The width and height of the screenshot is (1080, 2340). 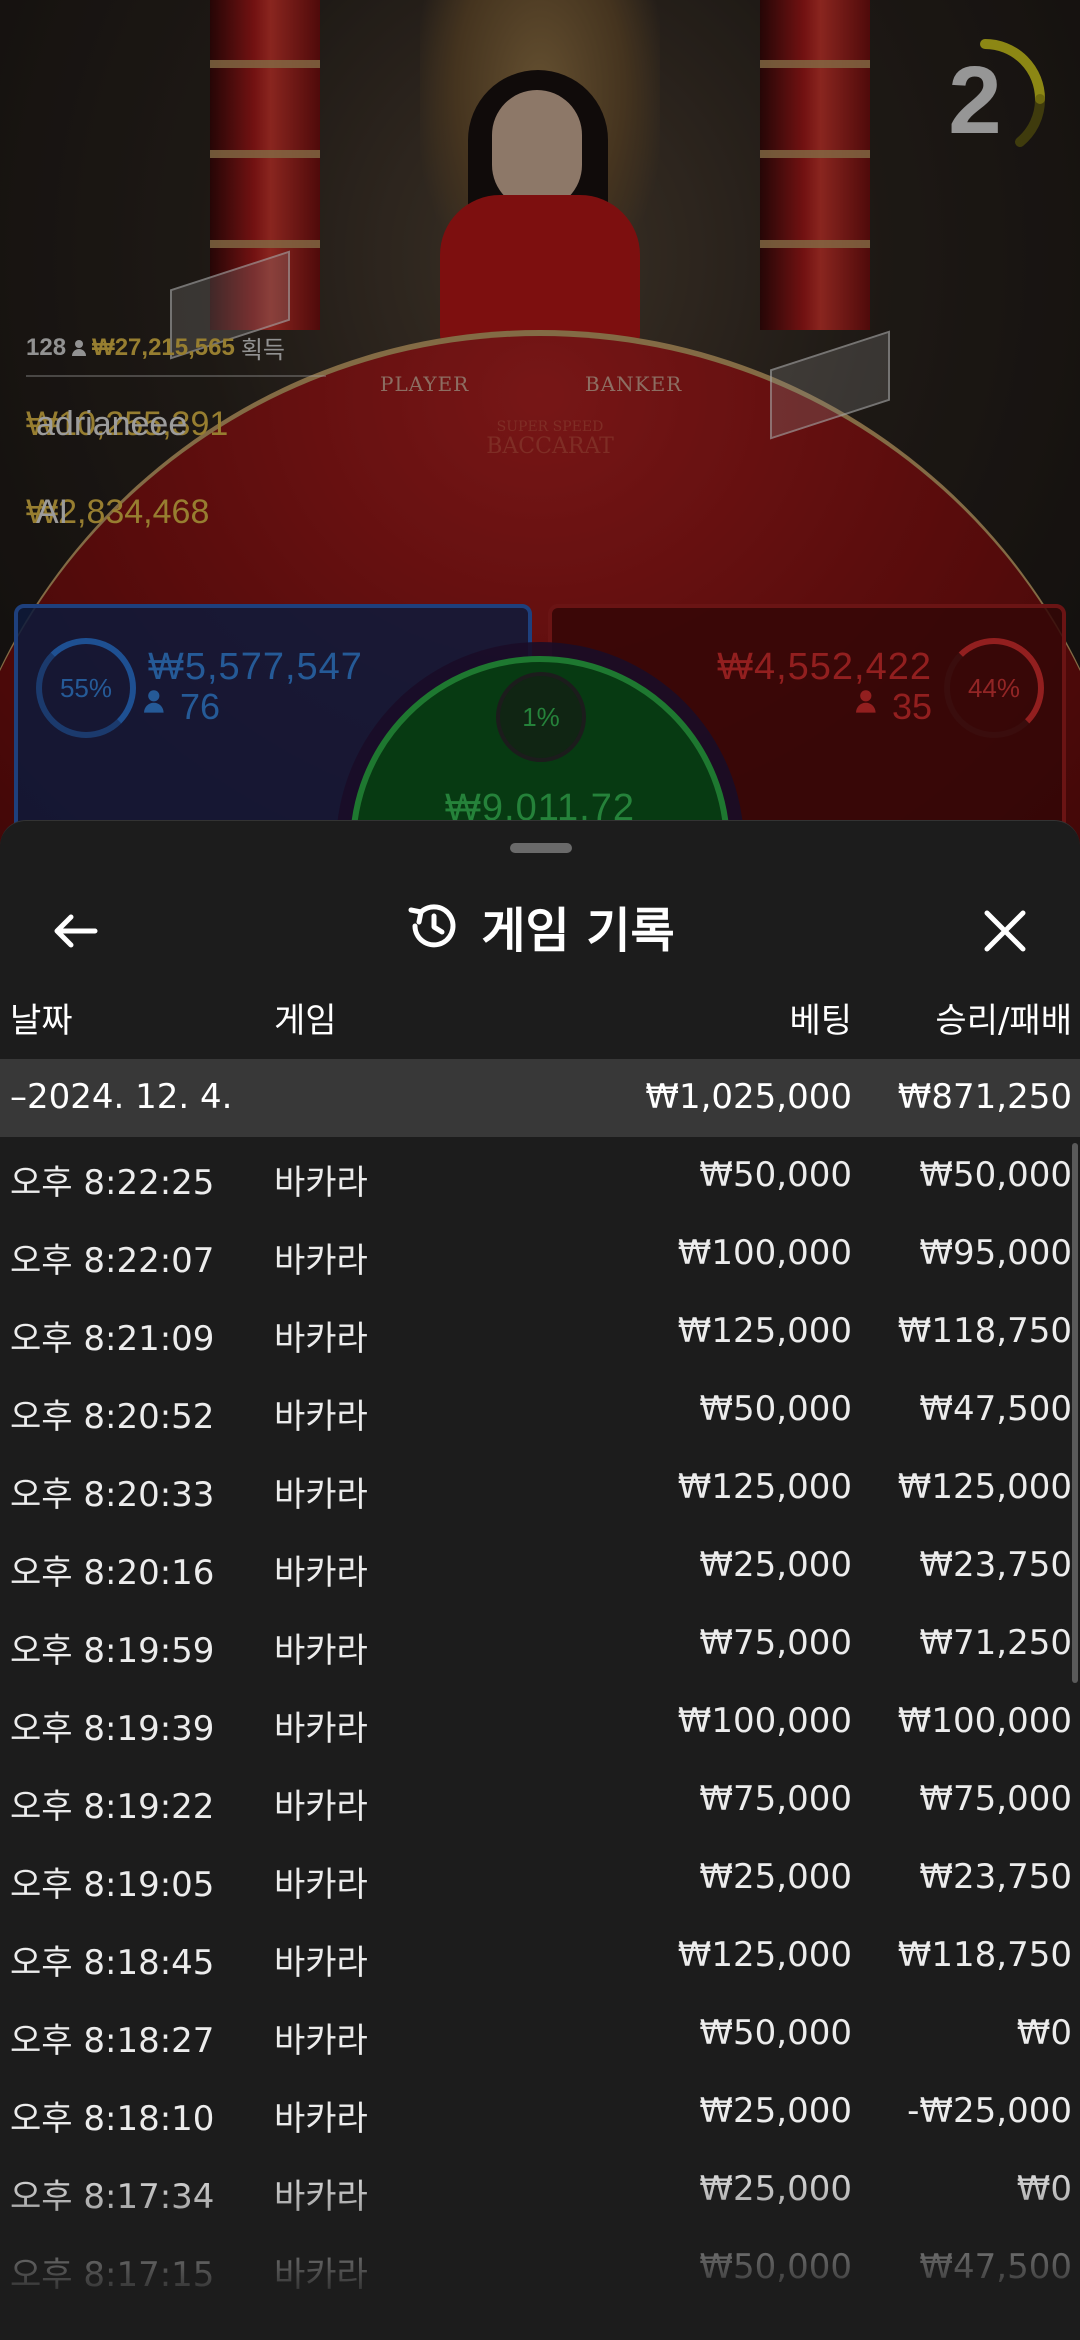 I want to click on table-row: 오후 8:17:34 바카라 ₩25,000 ₩0, so click(x=540, y=2190).